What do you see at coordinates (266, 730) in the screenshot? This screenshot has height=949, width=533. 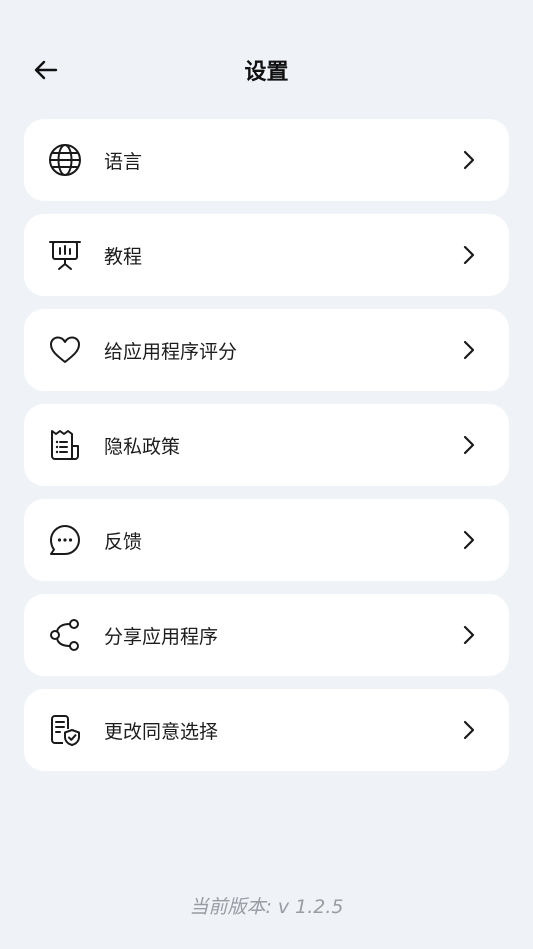 I see `settings-item-consent: 更改同意选择` at bounding box center [266, 730].